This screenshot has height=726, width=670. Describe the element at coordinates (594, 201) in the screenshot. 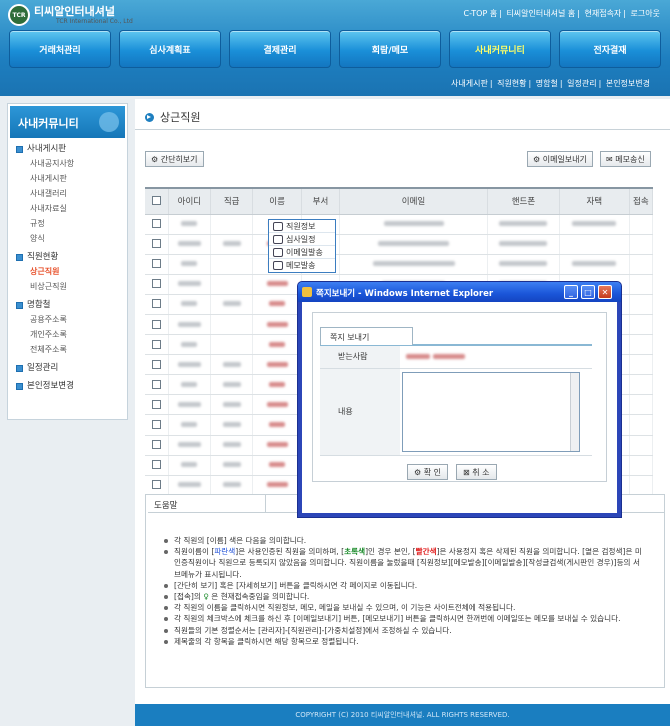

I see `col-home: 자택` at that location.